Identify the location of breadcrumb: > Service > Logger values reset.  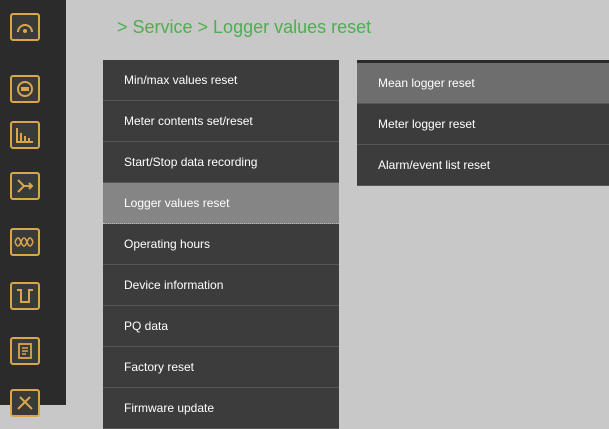
(244, 27).